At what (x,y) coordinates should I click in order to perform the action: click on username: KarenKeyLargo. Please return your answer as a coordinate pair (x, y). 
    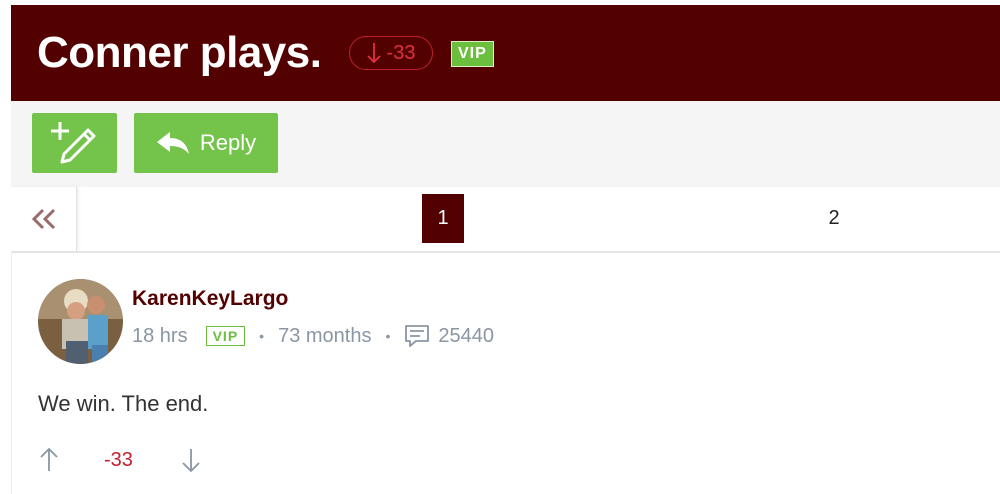
    Looking at the image, I should click on (210, 299).